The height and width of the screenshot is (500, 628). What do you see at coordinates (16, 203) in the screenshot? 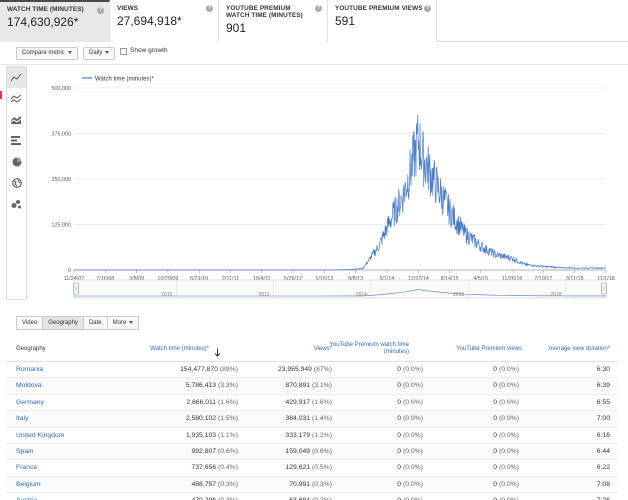
I see `bubble-chart-icon` at bounding box center [16, 203].